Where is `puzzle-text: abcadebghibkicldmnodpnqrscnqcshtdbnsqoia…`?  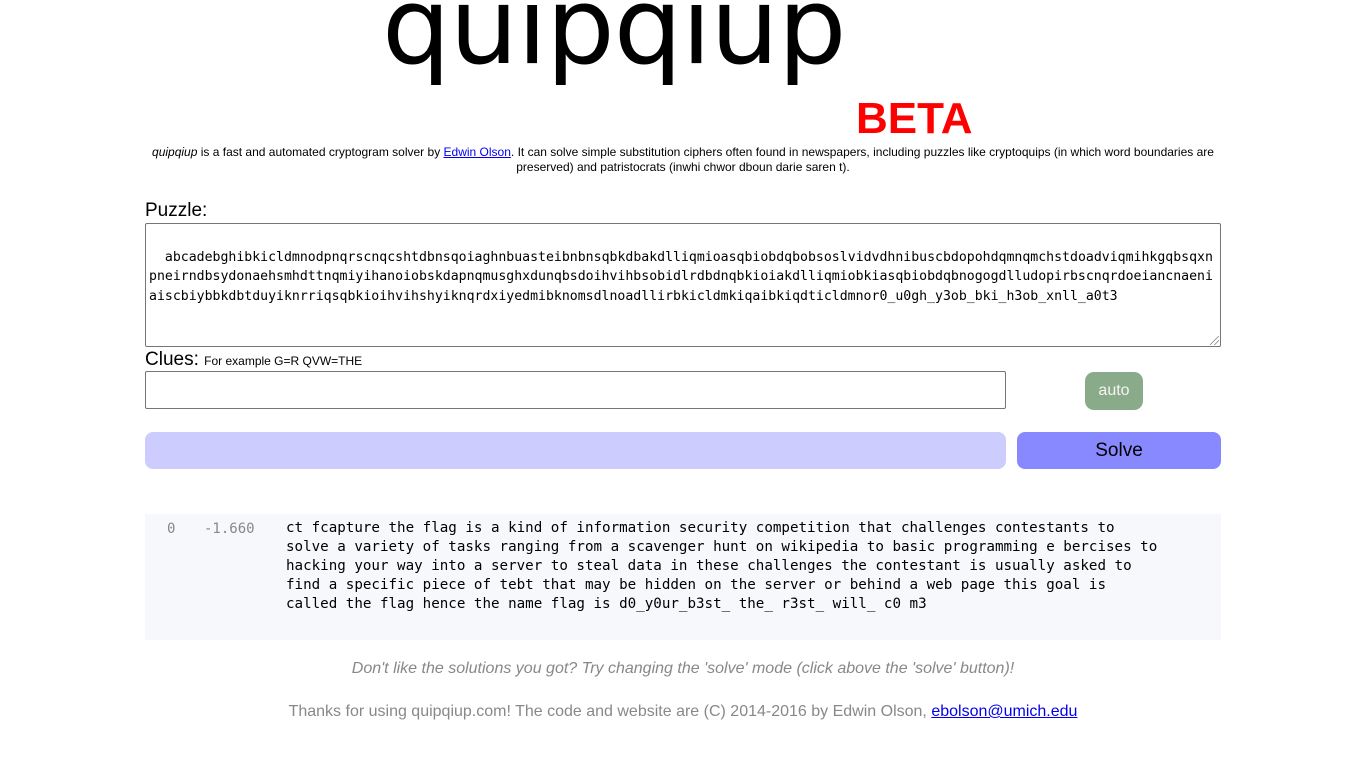
puzzle-text: abcadebghibkicldmnodpnqrscnqcshtdbnsqoia… is located at coordinates (681, 276).